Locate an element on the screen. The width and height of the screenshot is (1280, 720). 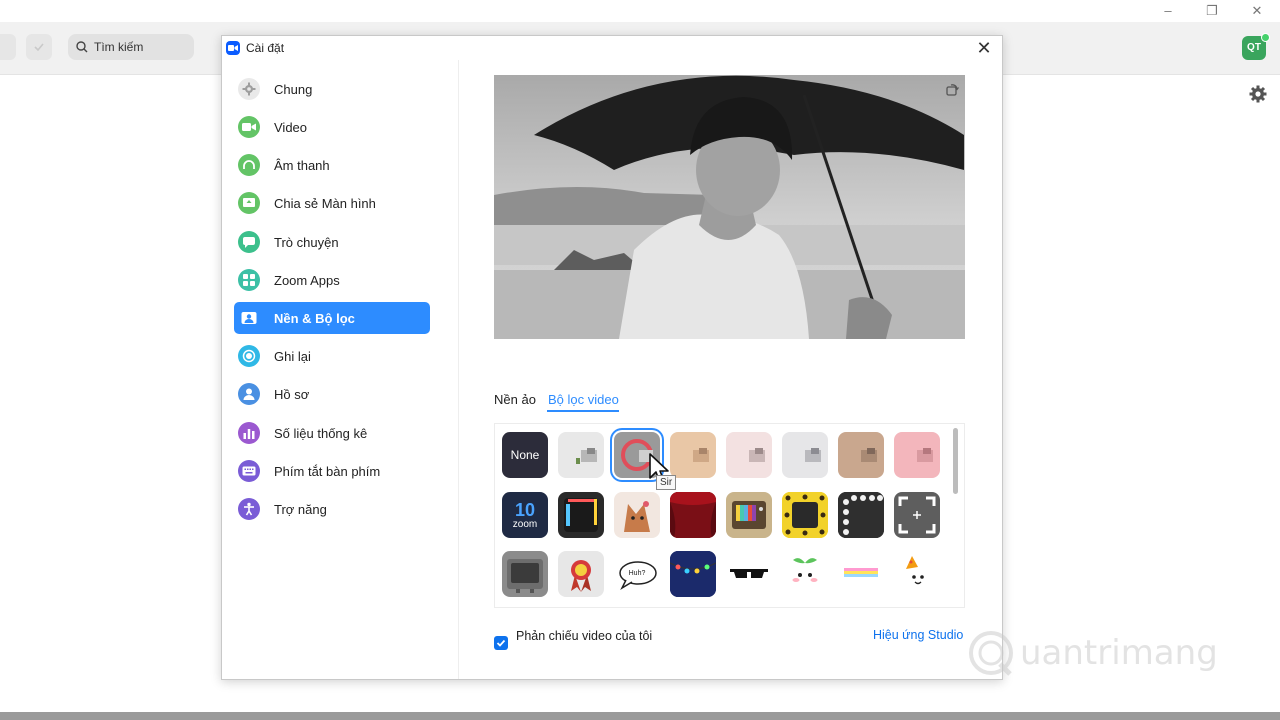
close-dialog-button: ✕ is located at coordinates (984, 48).